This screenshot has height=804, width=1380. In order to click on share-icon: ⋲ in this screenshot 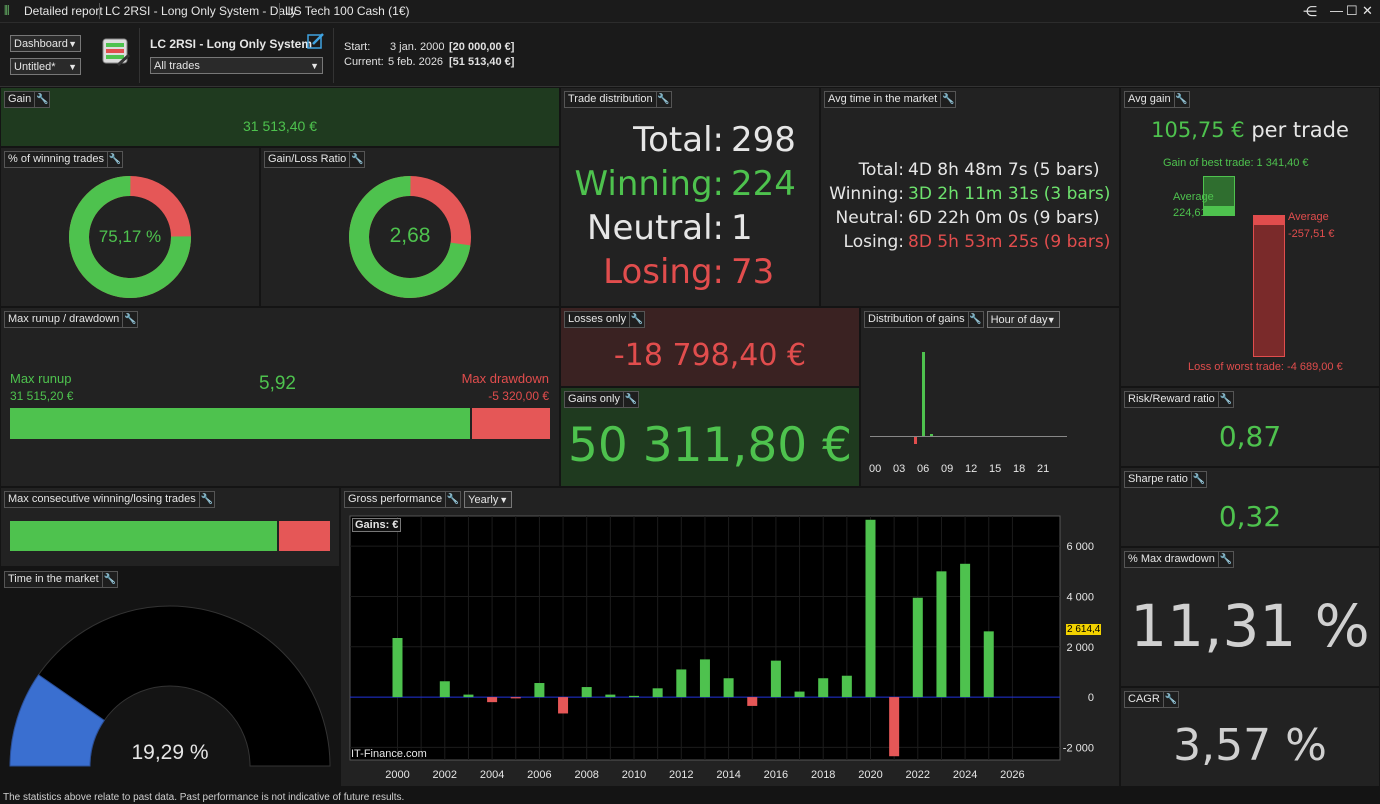, I will do `click(1310, 11)`.